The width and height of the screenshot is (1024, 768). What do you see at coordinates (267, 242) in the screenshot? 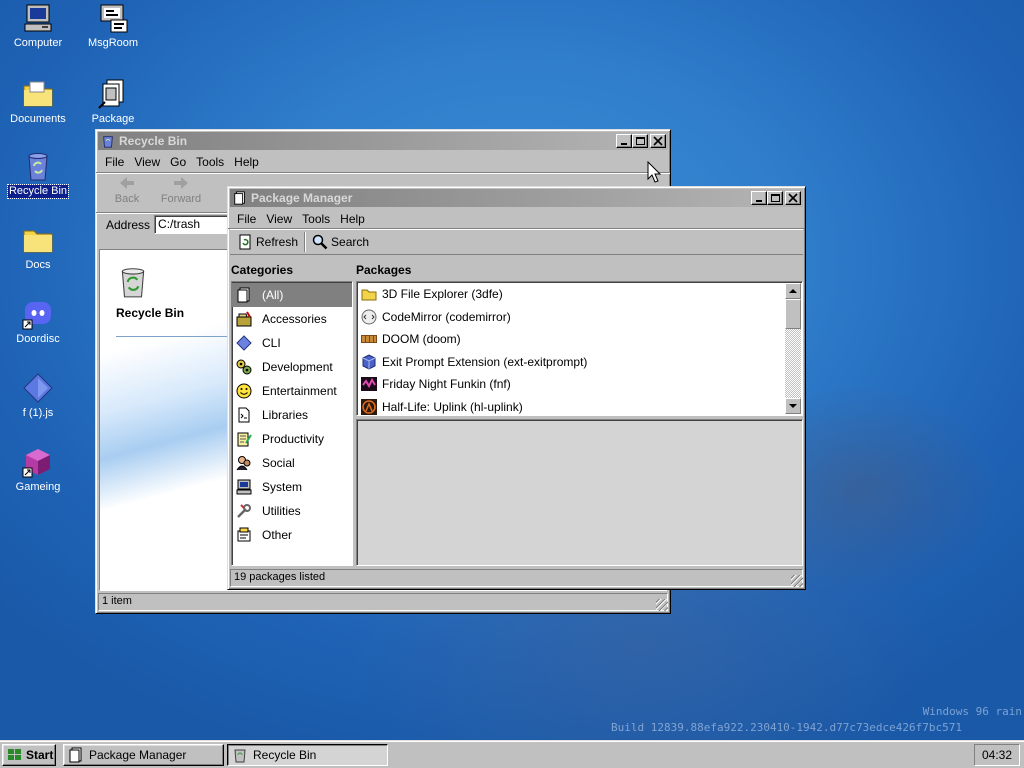
I see `refresh-button: Refresh` at bounding box center [267, 242].